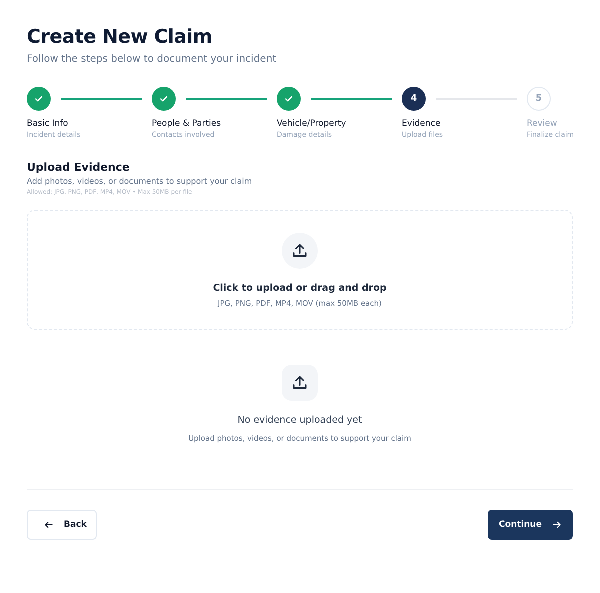  I want to click on step-label: Basic Info, so click(48, 124).